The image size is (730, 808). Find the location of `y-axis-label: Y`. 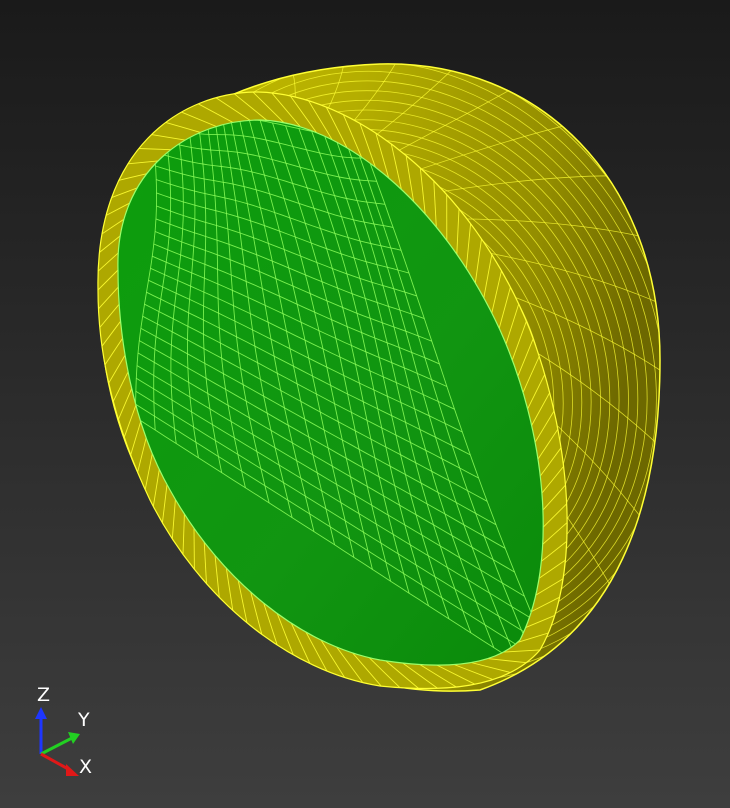

y-axis-label: Y is located at coordinates (84, 720).